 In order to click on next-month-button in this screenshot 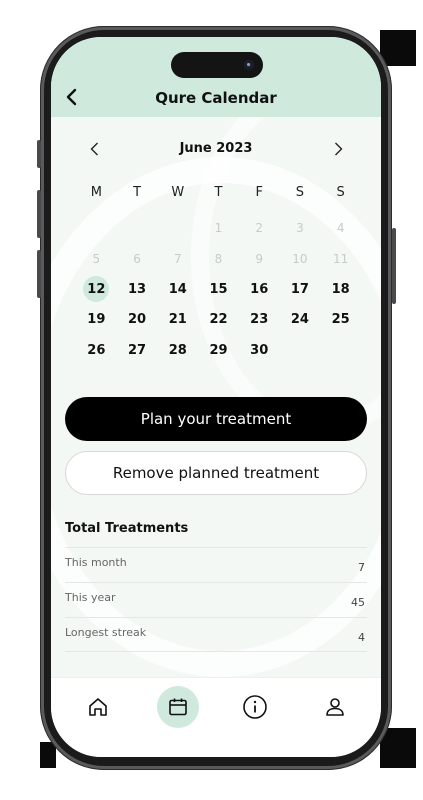, I will do `click(338, 149)`.